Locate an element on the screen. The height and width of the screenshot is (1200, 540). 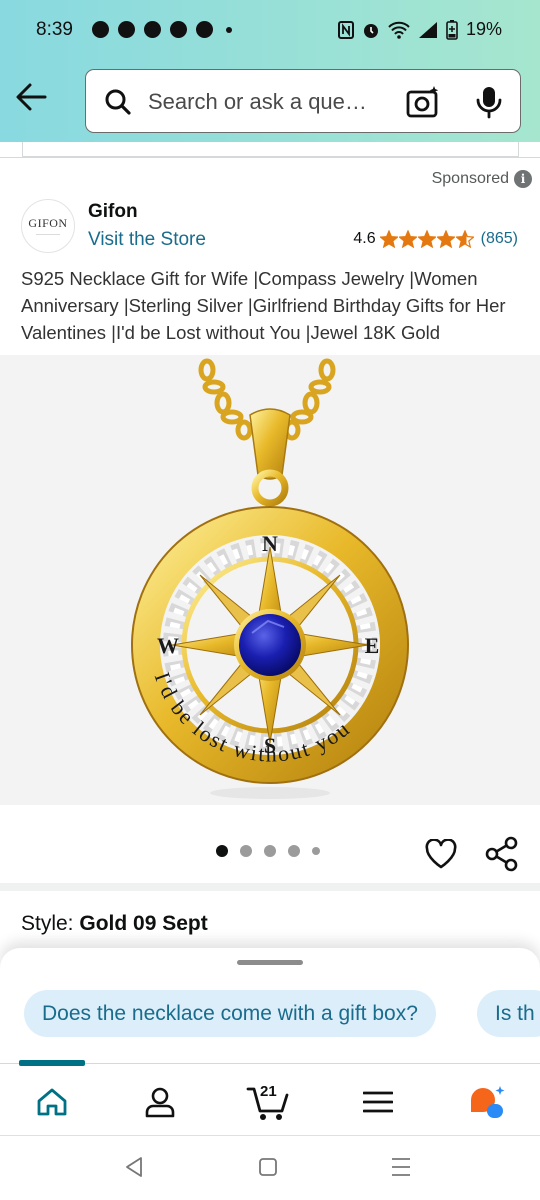
nav-home is located at coordinates (52, 1102).